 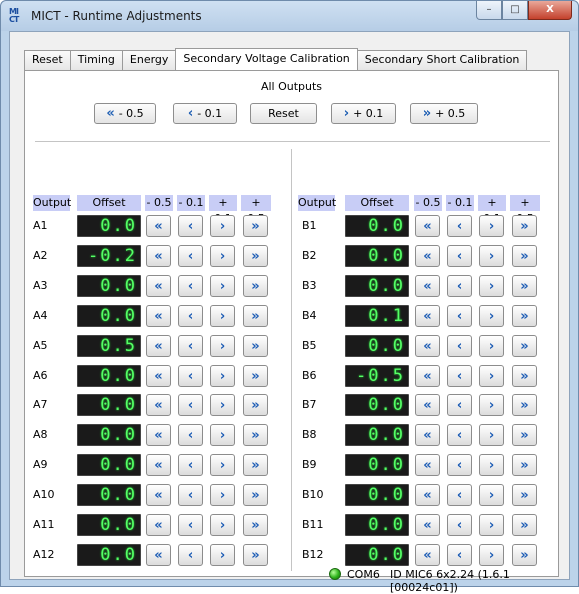 I want to click on a8-minus-0.5-button: «, so click(x=158, y=435).